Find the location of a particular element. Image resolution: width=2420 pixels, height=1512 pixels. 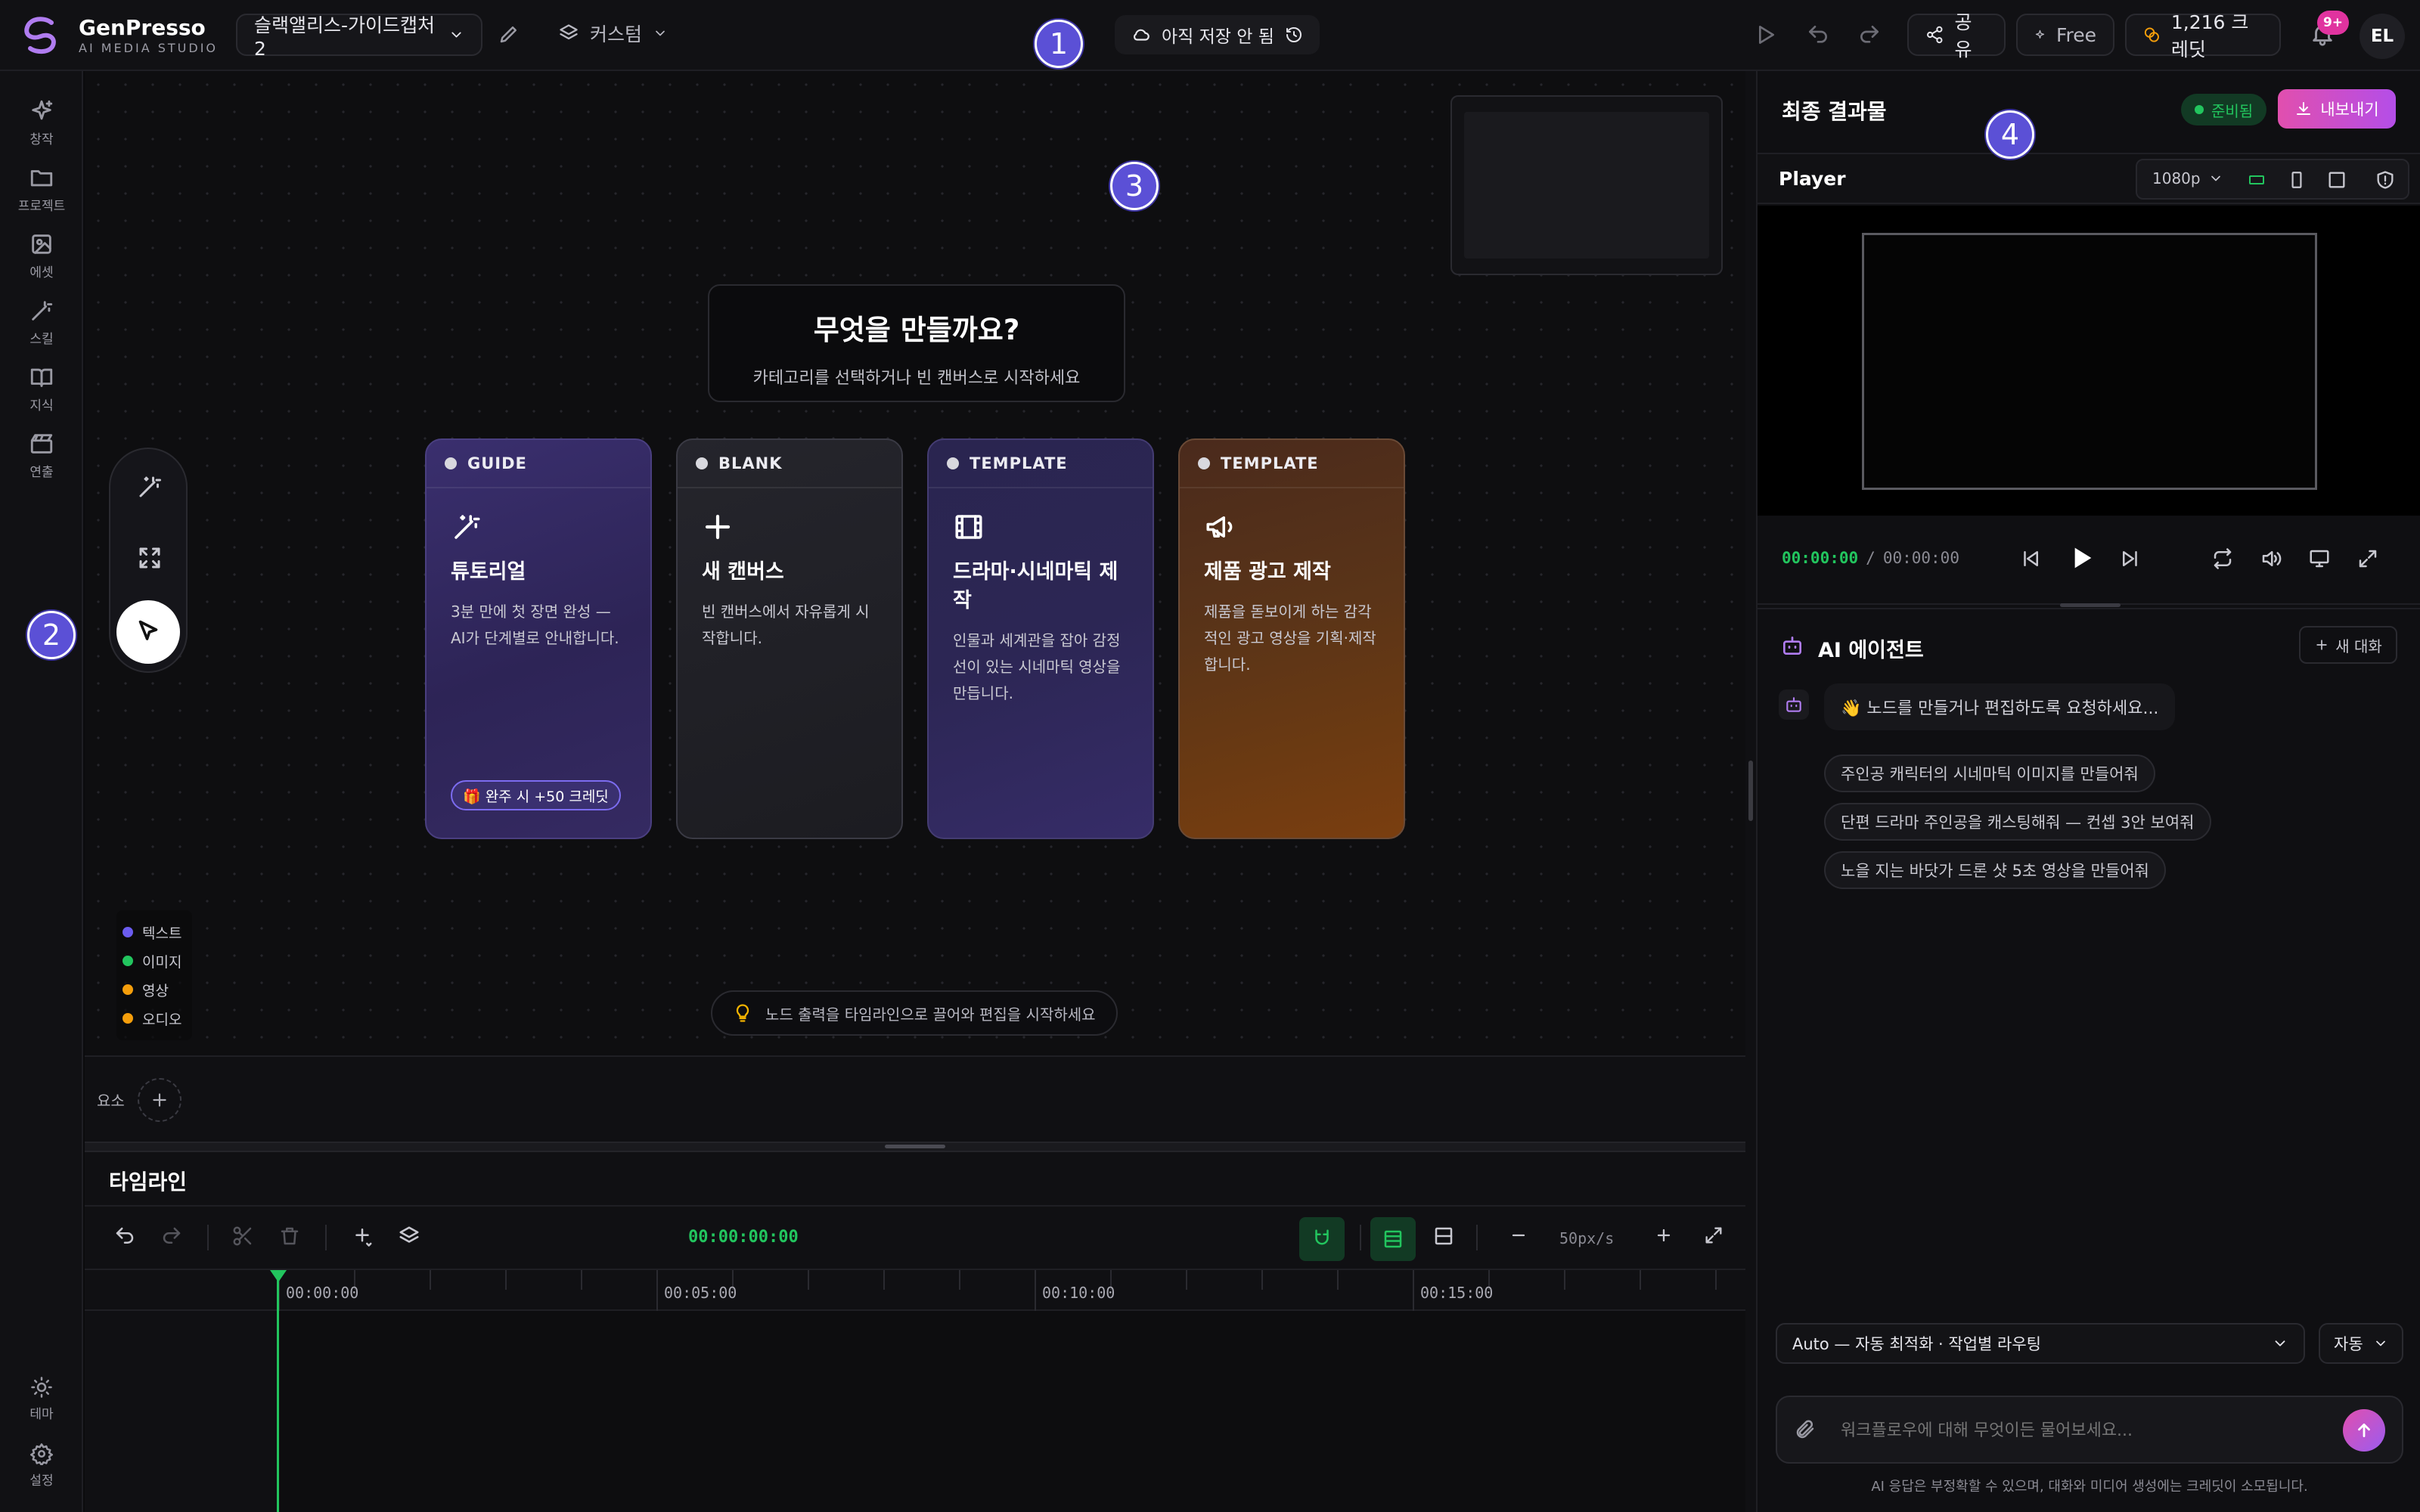

export-button: 내보내기 is located at coordinates (2337, 109).